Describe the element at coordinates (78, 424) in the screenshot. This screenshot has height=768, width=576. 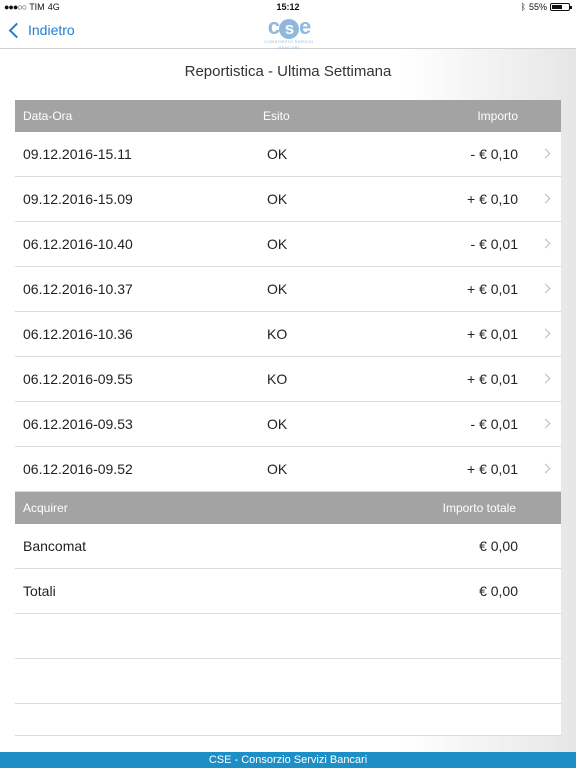
I see `row-date: 06.12.2016-09.53` at that location.